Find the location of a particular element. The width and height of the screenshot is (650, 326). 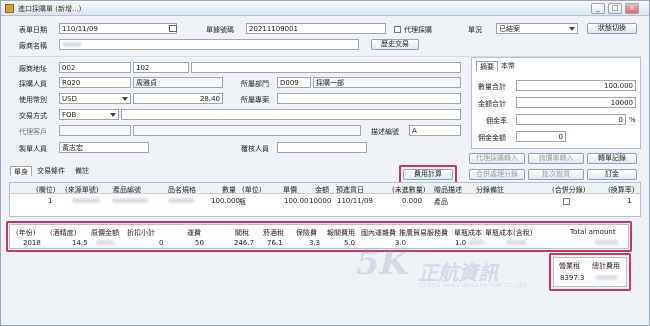

maker-label: 製單人員 is located at coordinates (33, 149).